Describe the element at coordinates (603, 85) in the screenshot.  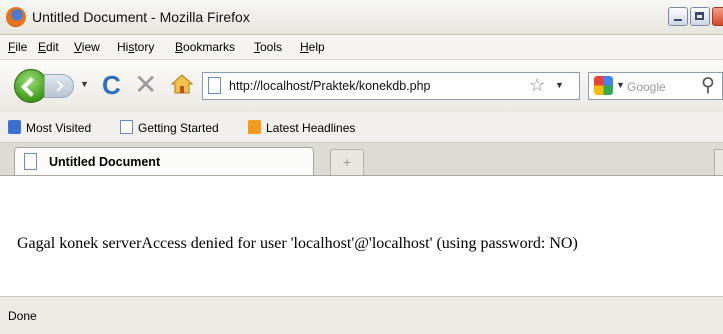
I see `google-icon` at that location.